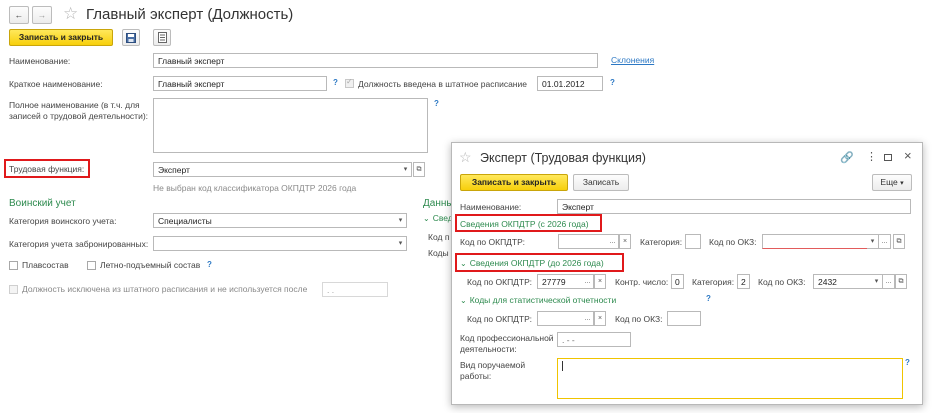  Describe the element at coordinates (442, 84) in the screenshot. I see `staff-checkbox-label: Должность введена в штатное расписание` at that location.